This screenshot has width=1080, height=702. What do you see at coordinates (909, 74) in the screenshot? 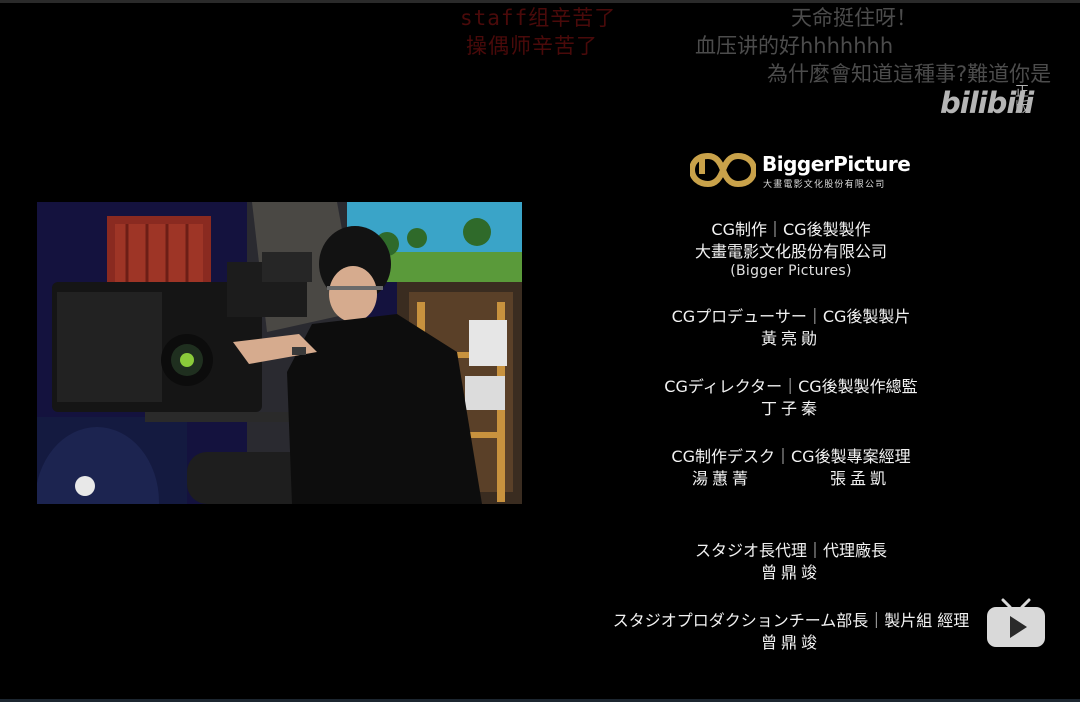
I see `danmaku-comment: 為什麼會知道這種事?難道你是` at bounding box center [909, 74].